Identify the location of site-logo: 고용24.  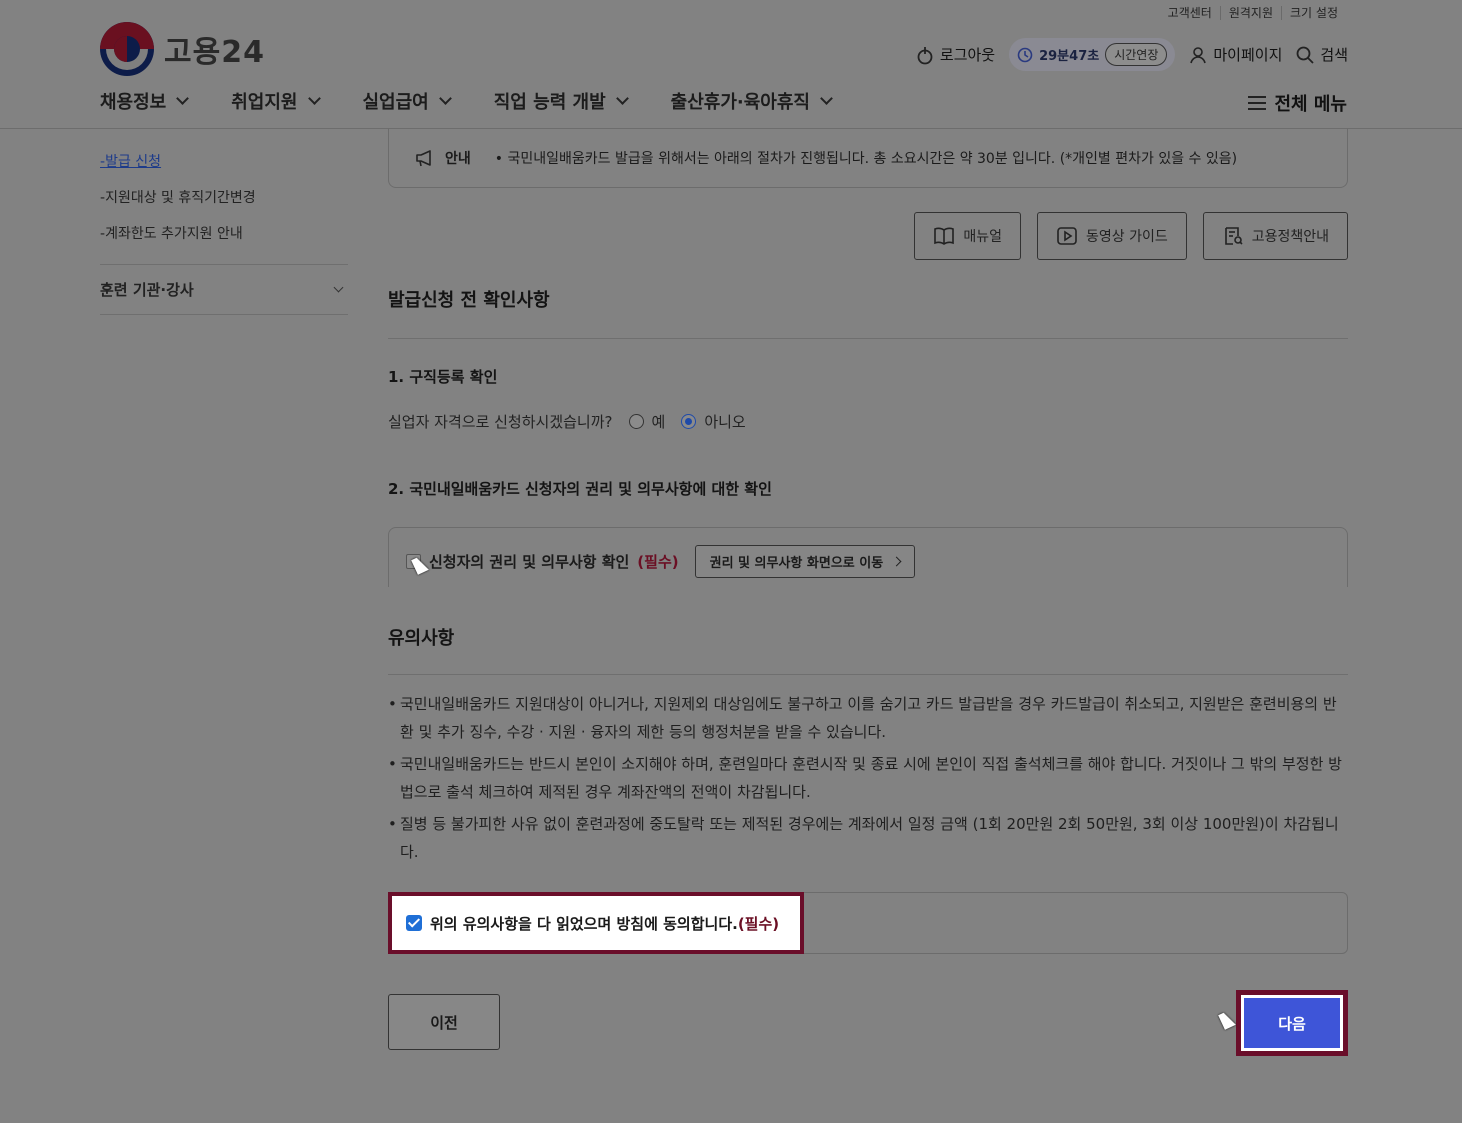
(182, 49).